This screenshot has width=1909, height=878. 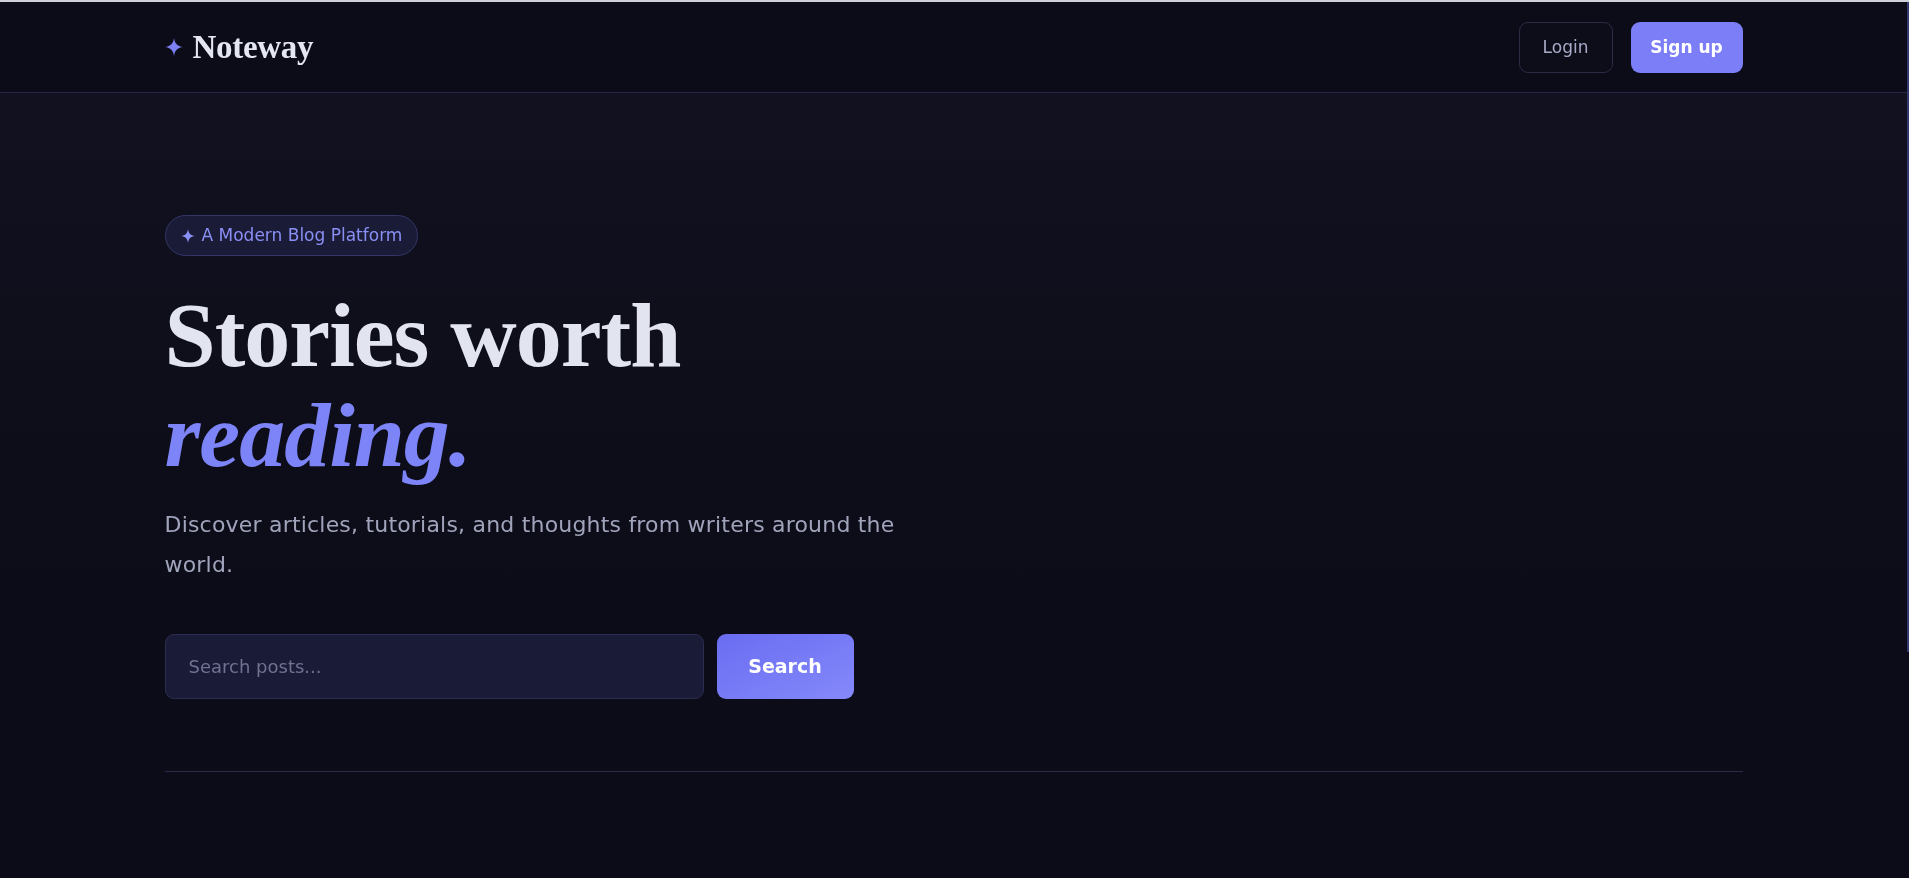 What do you see at coordinates (187, 235) in the screenshot?
I see `sparkle-icon` at bounding box center [187, 235].